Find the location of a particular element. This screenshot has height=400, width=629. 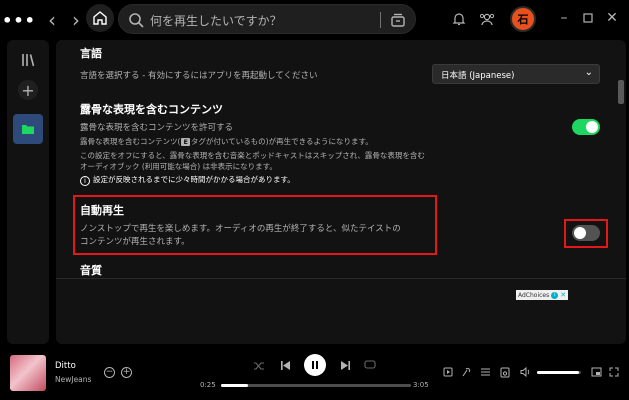

adchoices-badge: AdChoices i ✕ is located at coordinates (542, 295).